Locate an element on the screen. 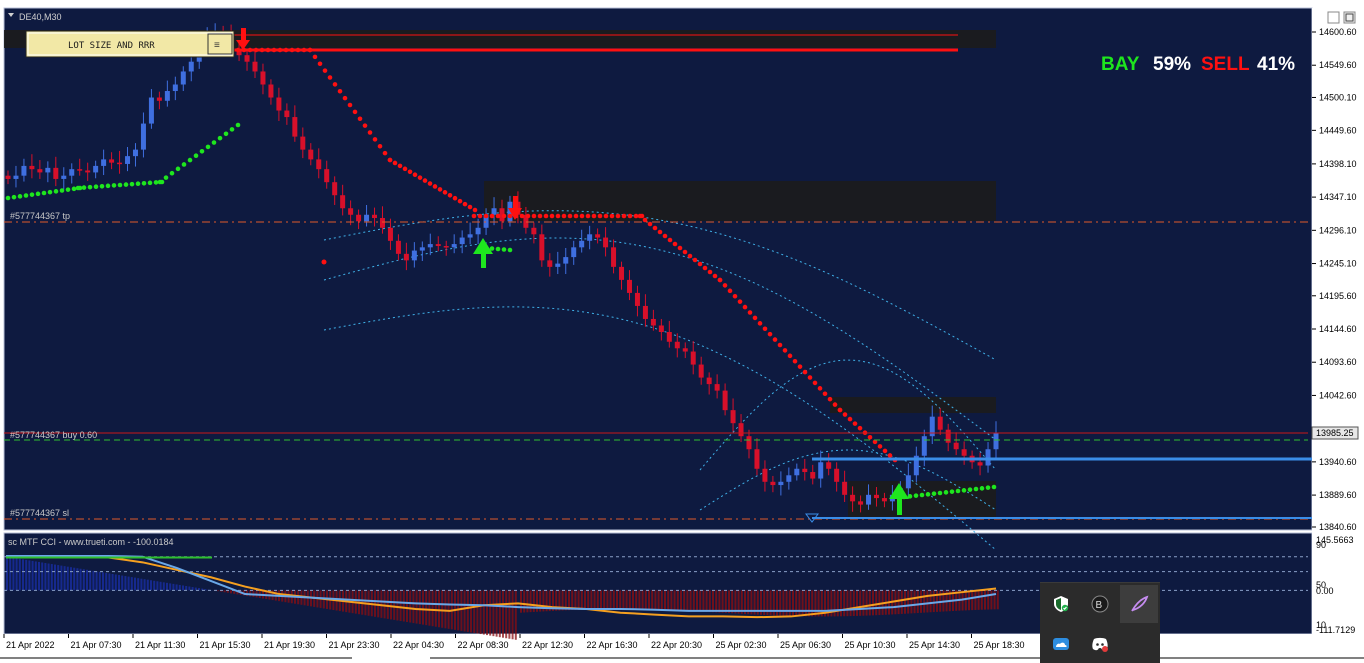  lot-size-panel: LOT SIZE AND RRR ≡ is located at coordinates (130, 44).